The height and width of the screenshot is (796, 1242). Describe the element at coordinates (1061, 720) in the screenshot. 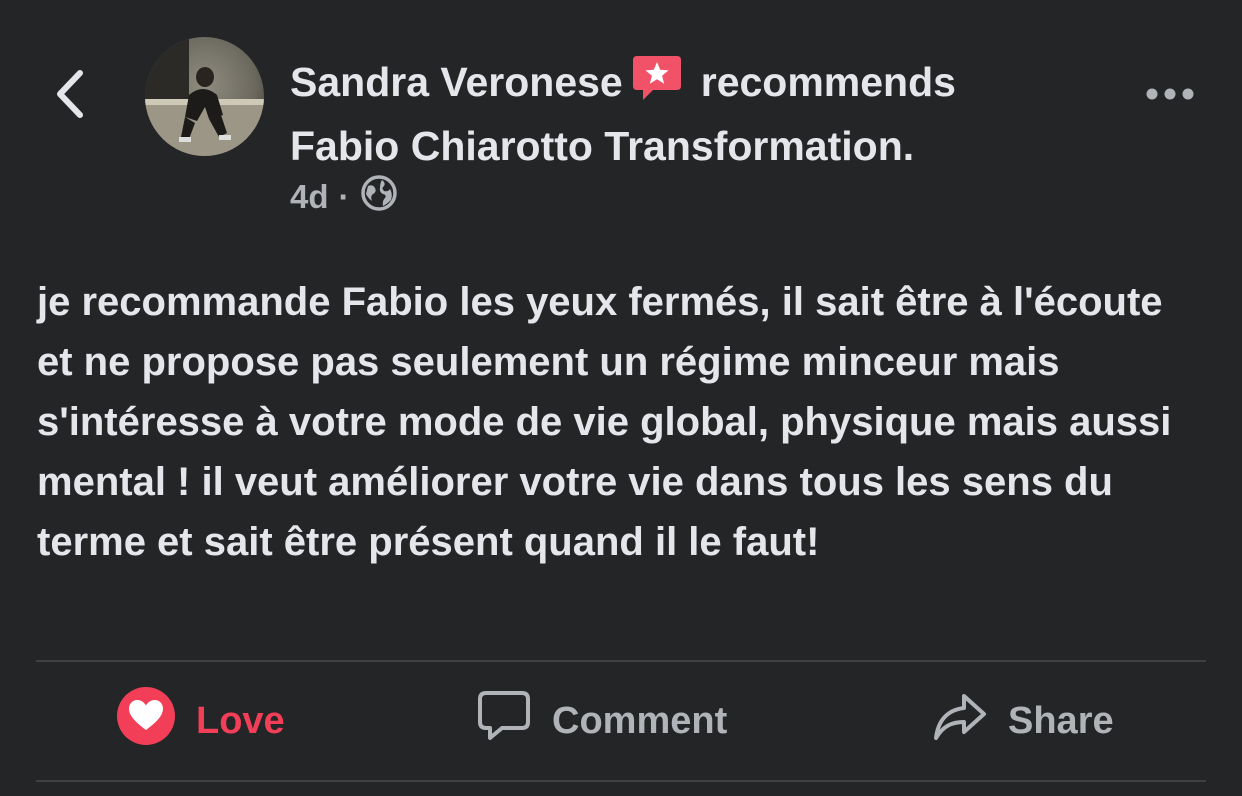

I see `share-label: Share` at that location.